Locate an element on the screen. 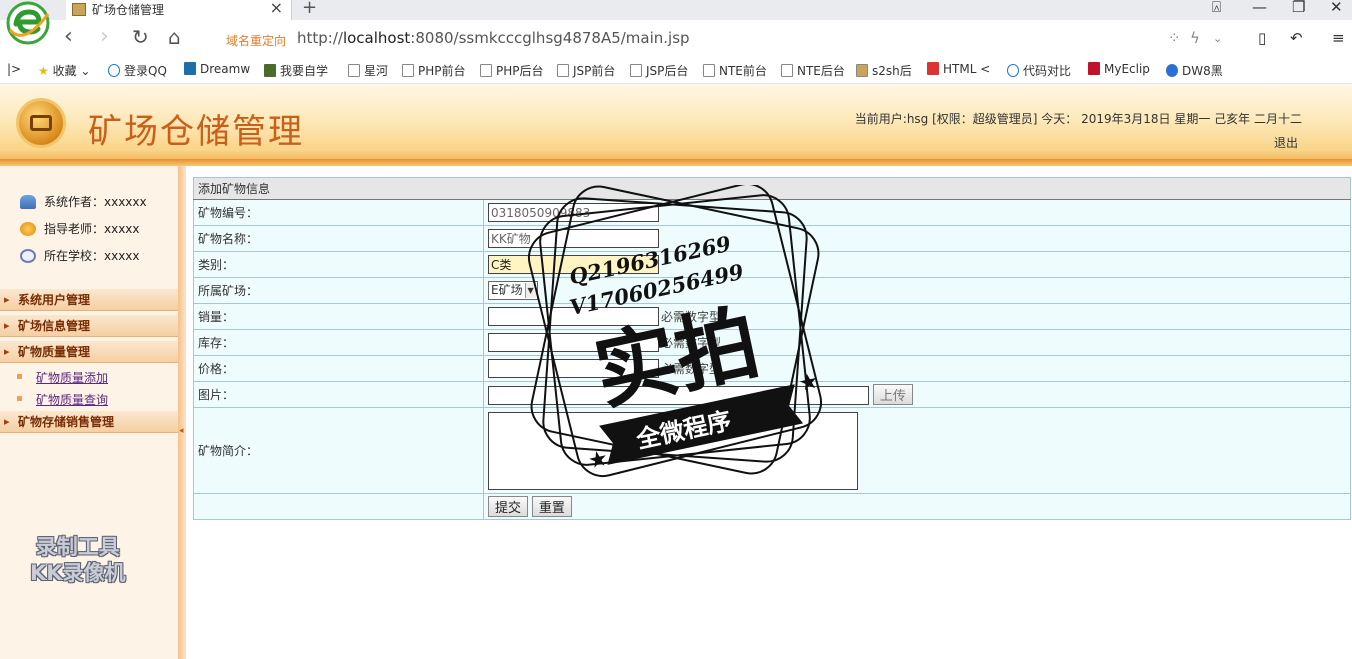  stock-input is located at coordinates (573, 342).